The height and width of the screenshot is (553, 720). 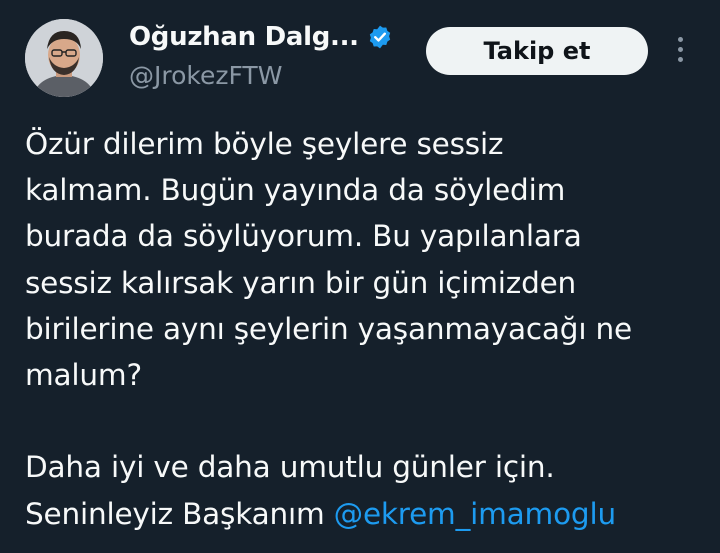 I want to click on tweet-line: burada da söylüyorum. Bu yapılanlara, so click(x=303, y=236).